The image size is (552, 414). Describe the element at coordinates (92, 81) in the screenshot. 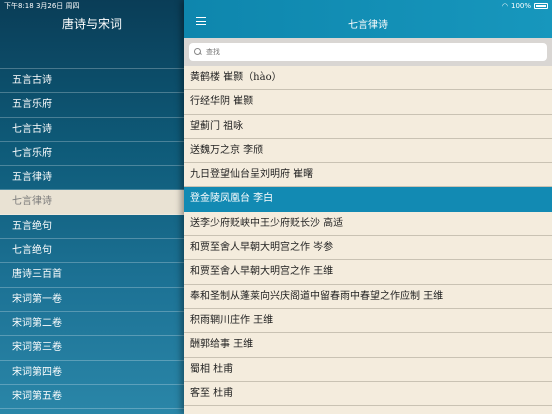

I see `sidebar-item-wuyan-gushi: 五言古诗` at that location.